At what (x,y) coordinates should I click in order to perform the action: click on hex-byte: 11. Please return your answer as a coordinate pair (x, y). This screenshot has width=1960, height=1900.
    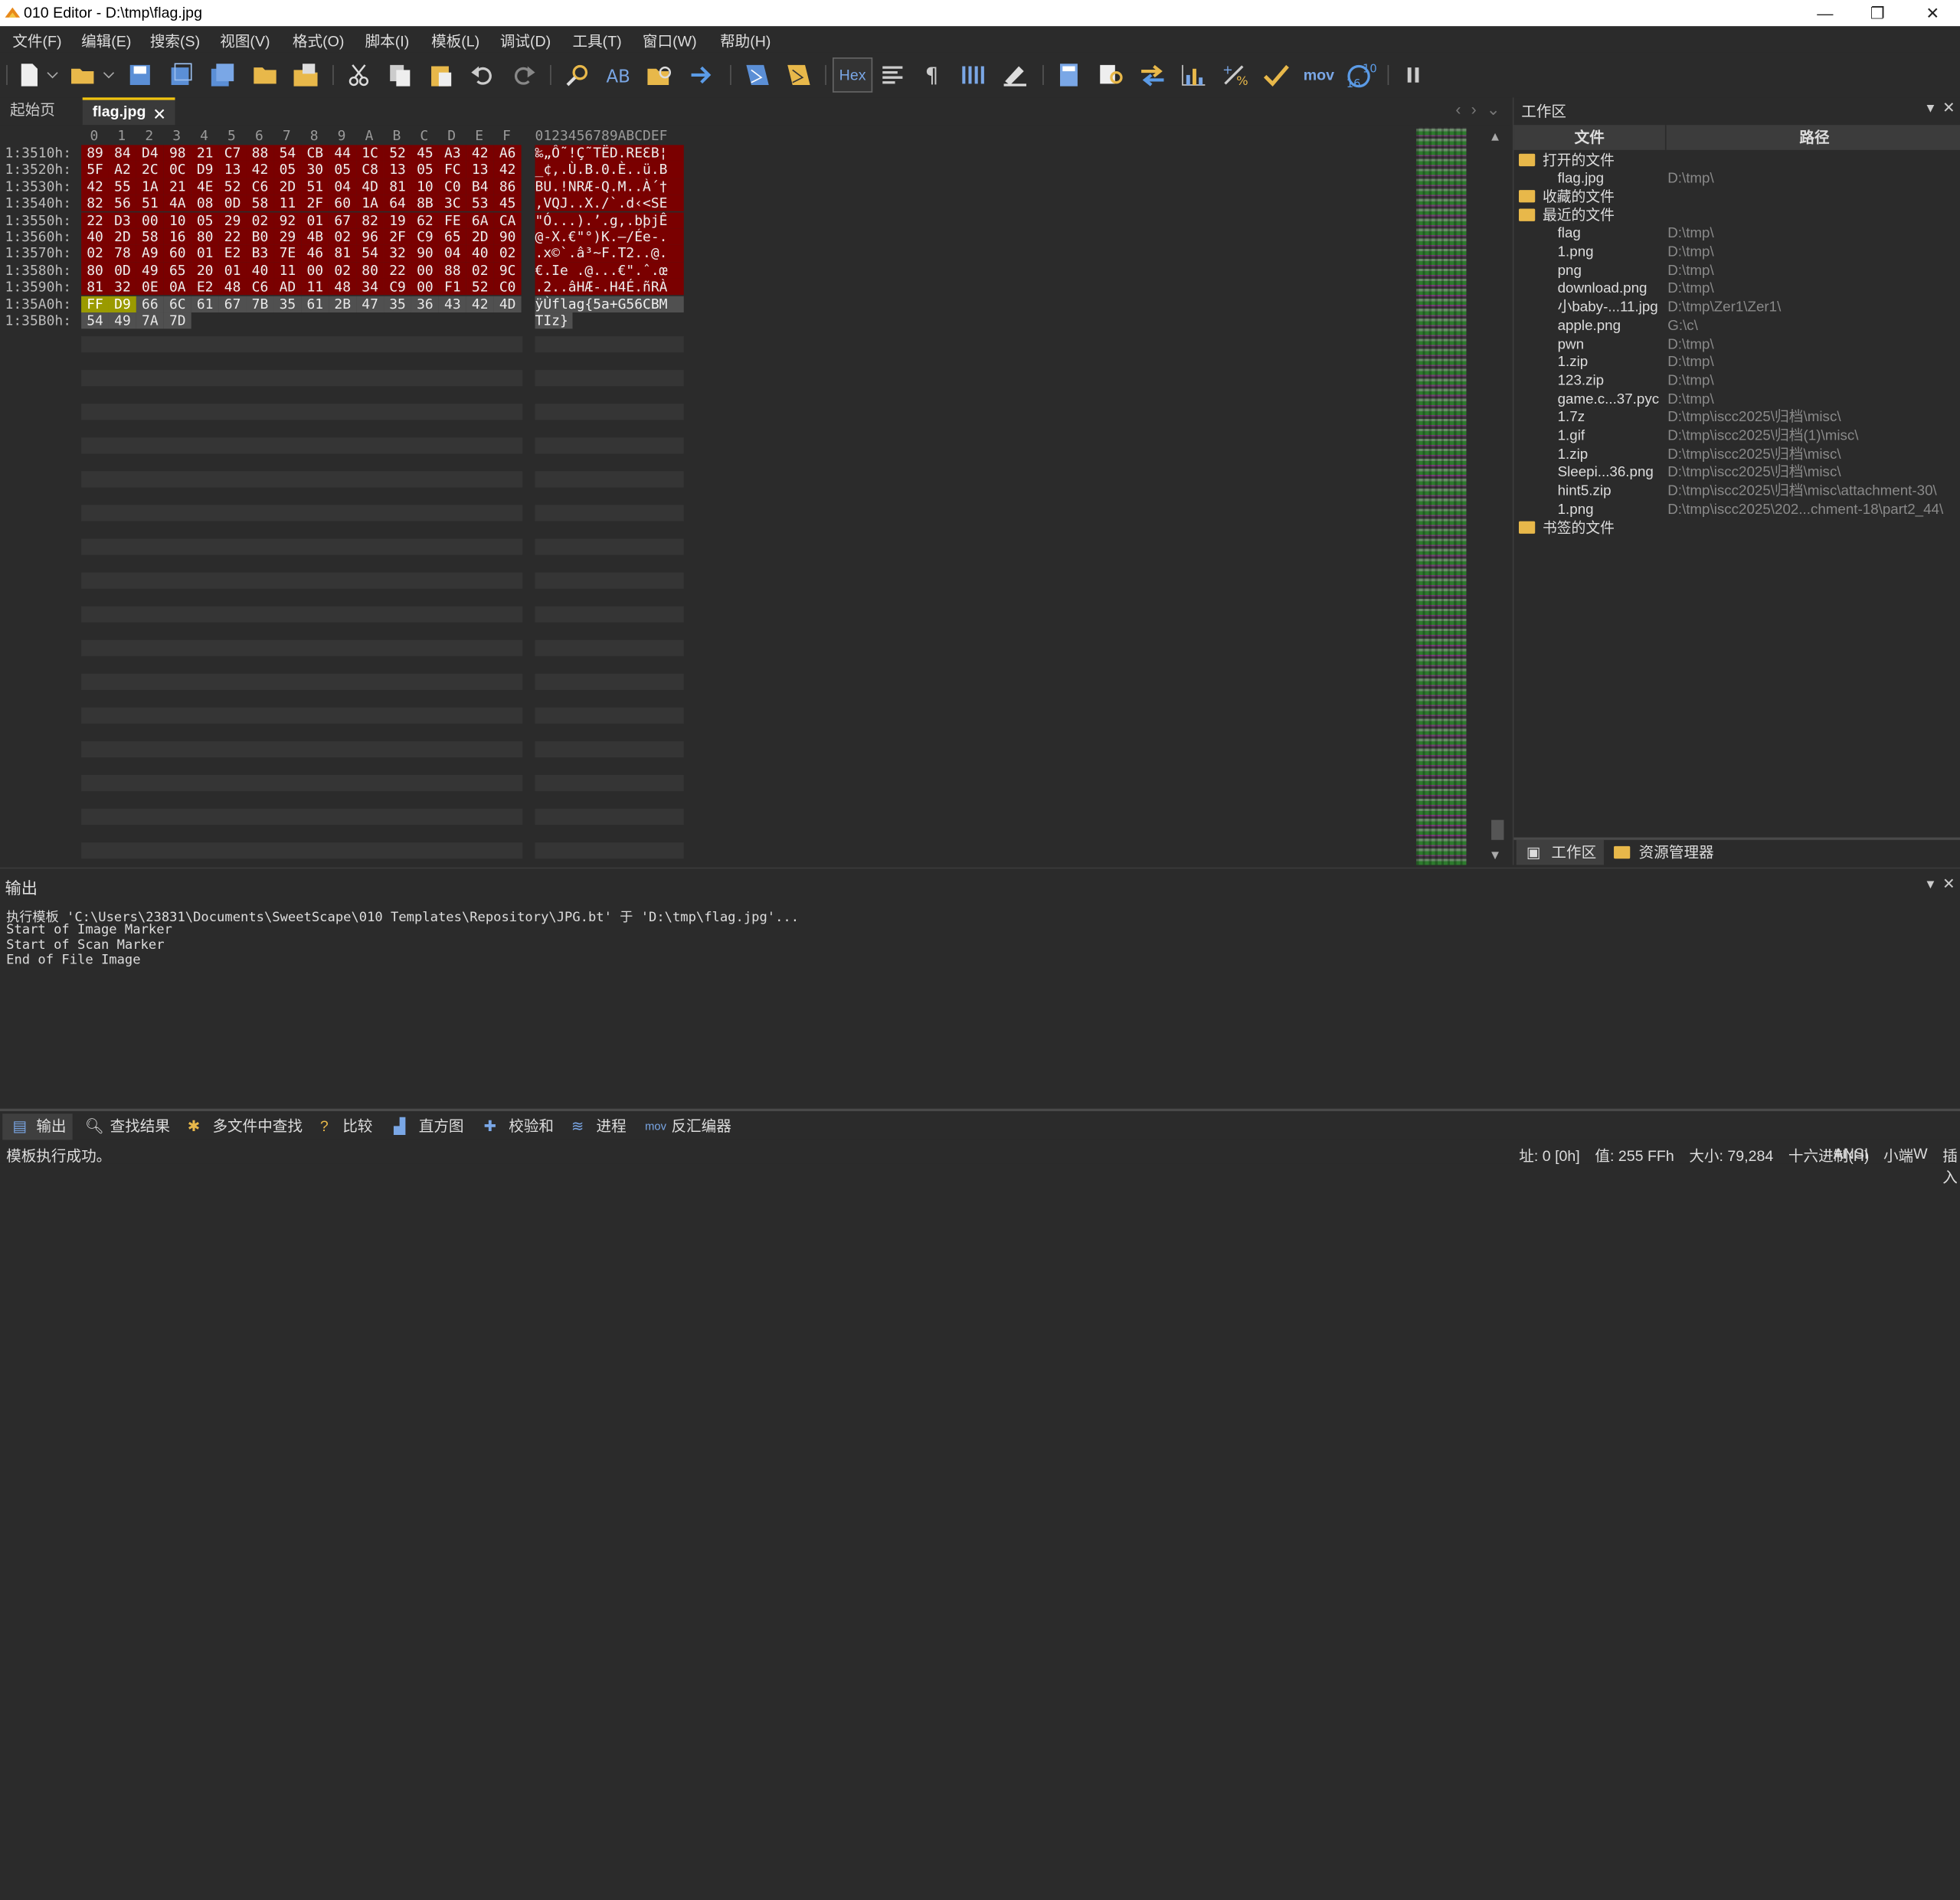
    Looking at the image, I should click on (287, 271).